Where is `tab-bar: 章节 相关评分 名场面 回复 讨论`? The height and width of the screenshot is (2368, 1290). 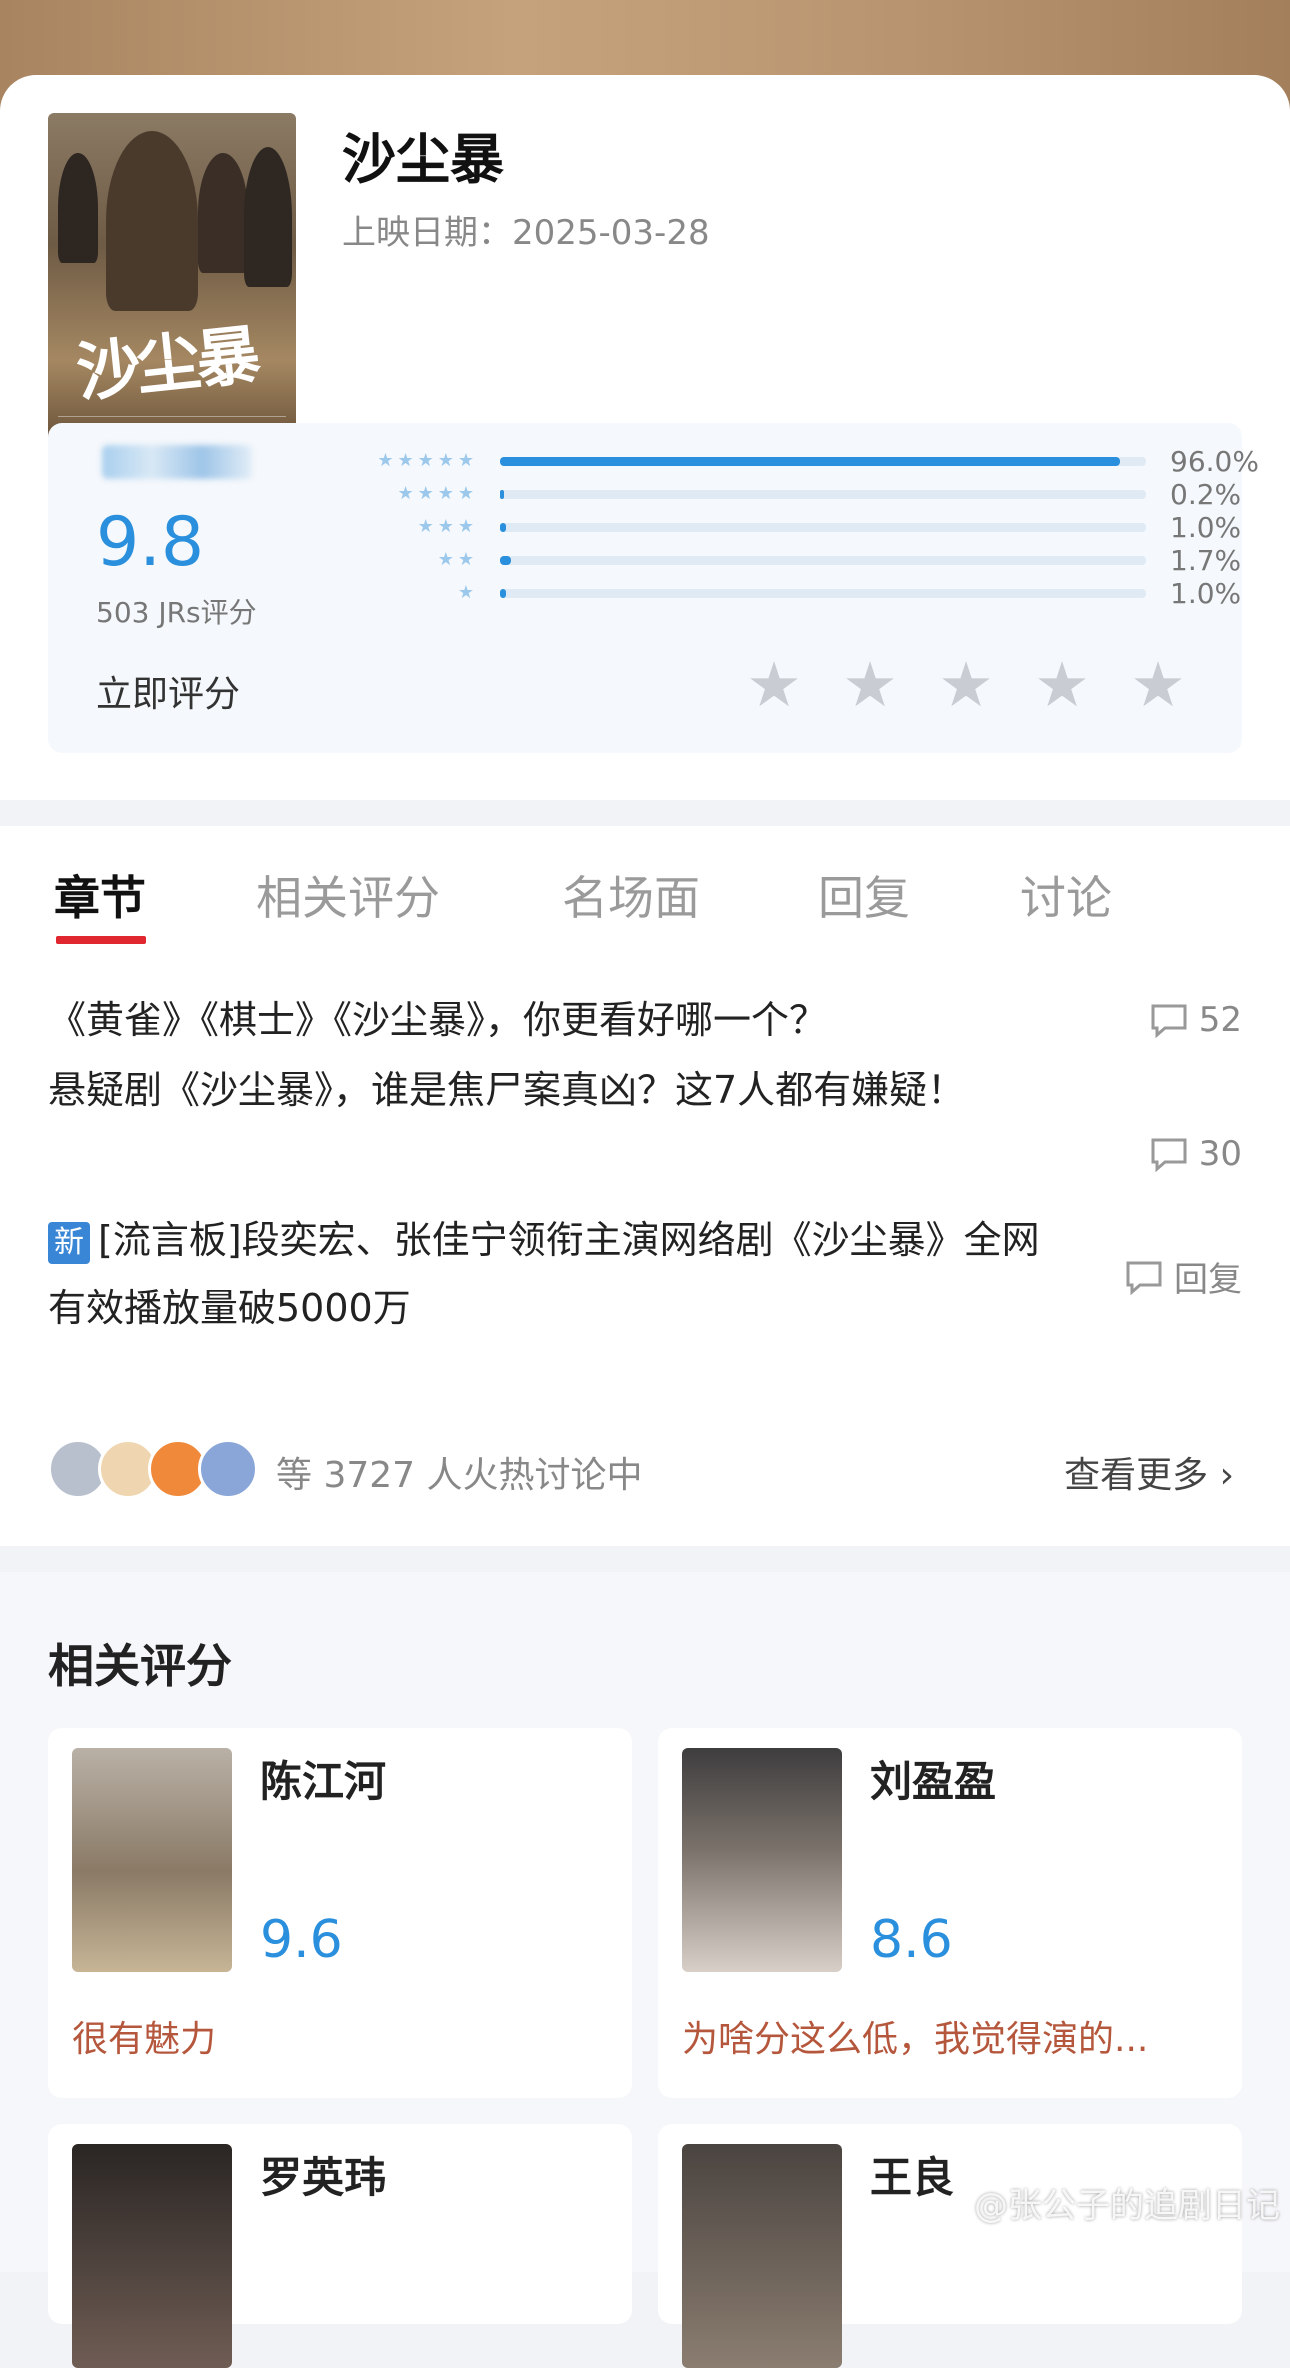
tab-bar: 章节 相关评分 名场面 回复 讨论 is located at coordinates (645, 886).